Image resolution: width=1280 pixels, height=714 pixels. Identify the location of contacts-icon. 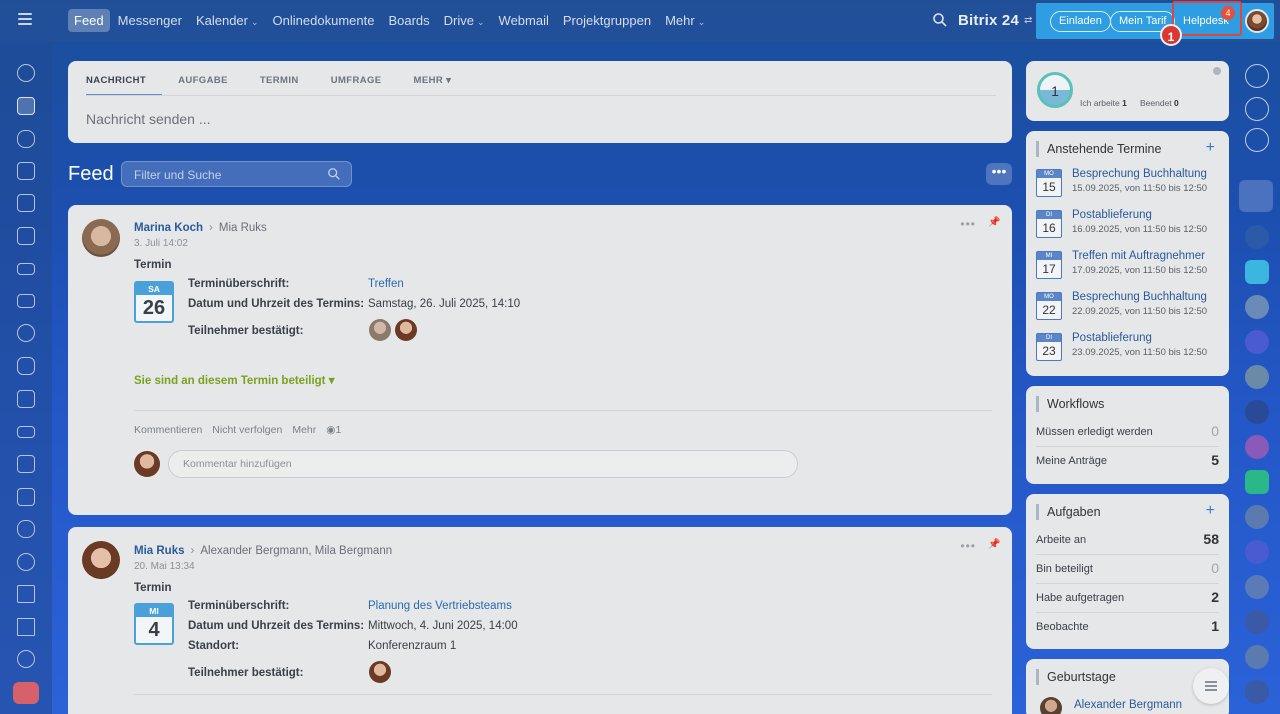
(26, 333).